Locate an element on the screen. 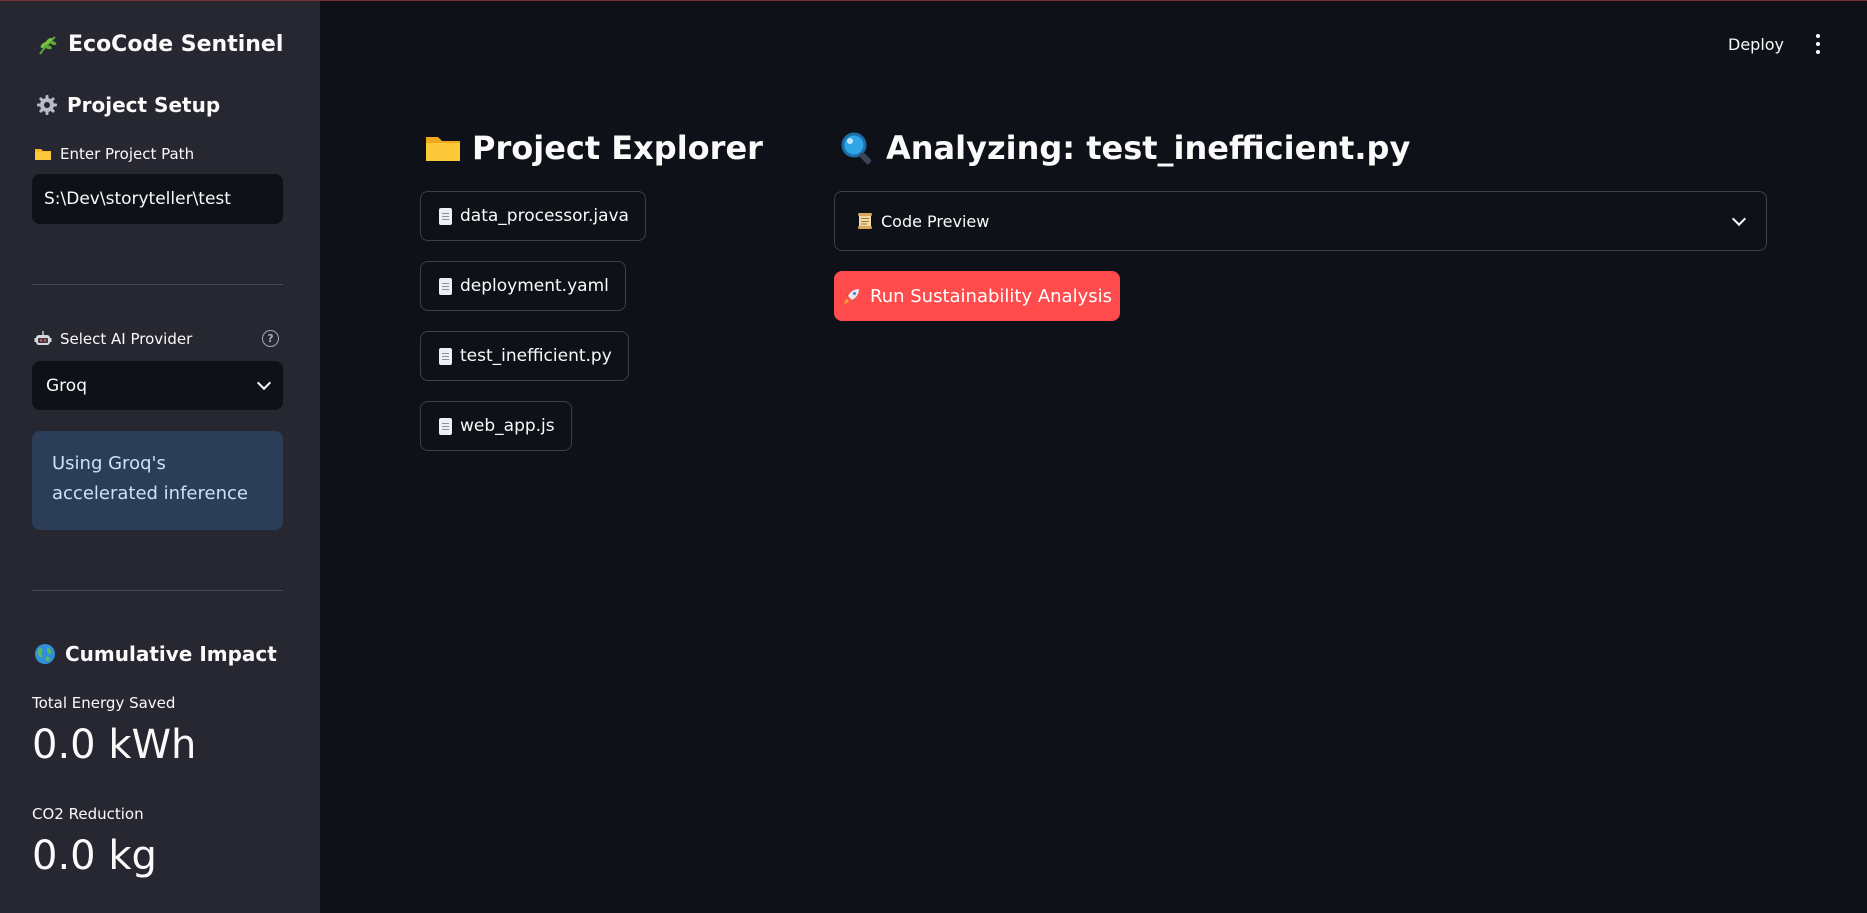 This screenshot has height=913, width=1867. provider-select-value: Groq is located at coordinates (66, 385).